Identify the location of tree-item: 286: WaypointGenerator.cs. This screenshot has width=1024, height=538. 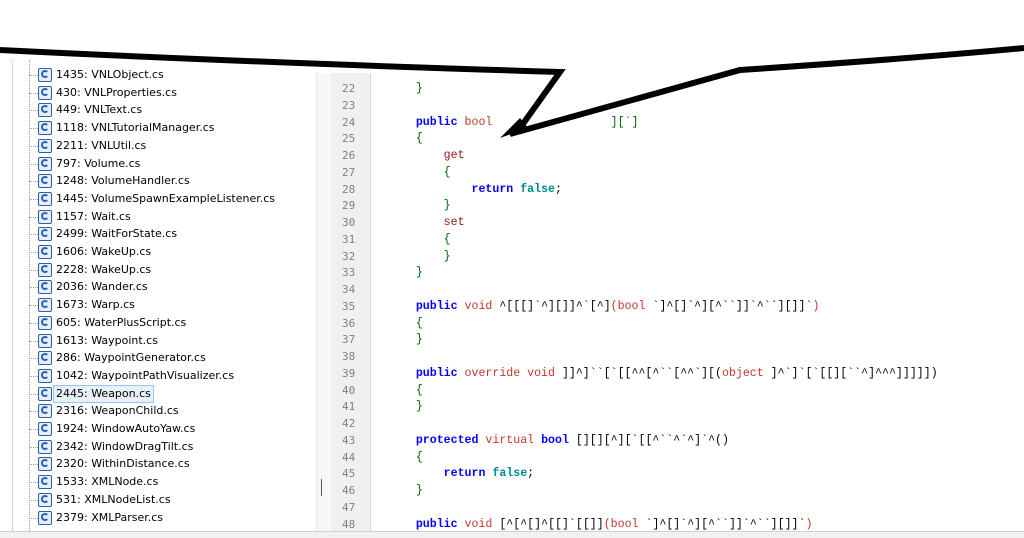
(165, 358).